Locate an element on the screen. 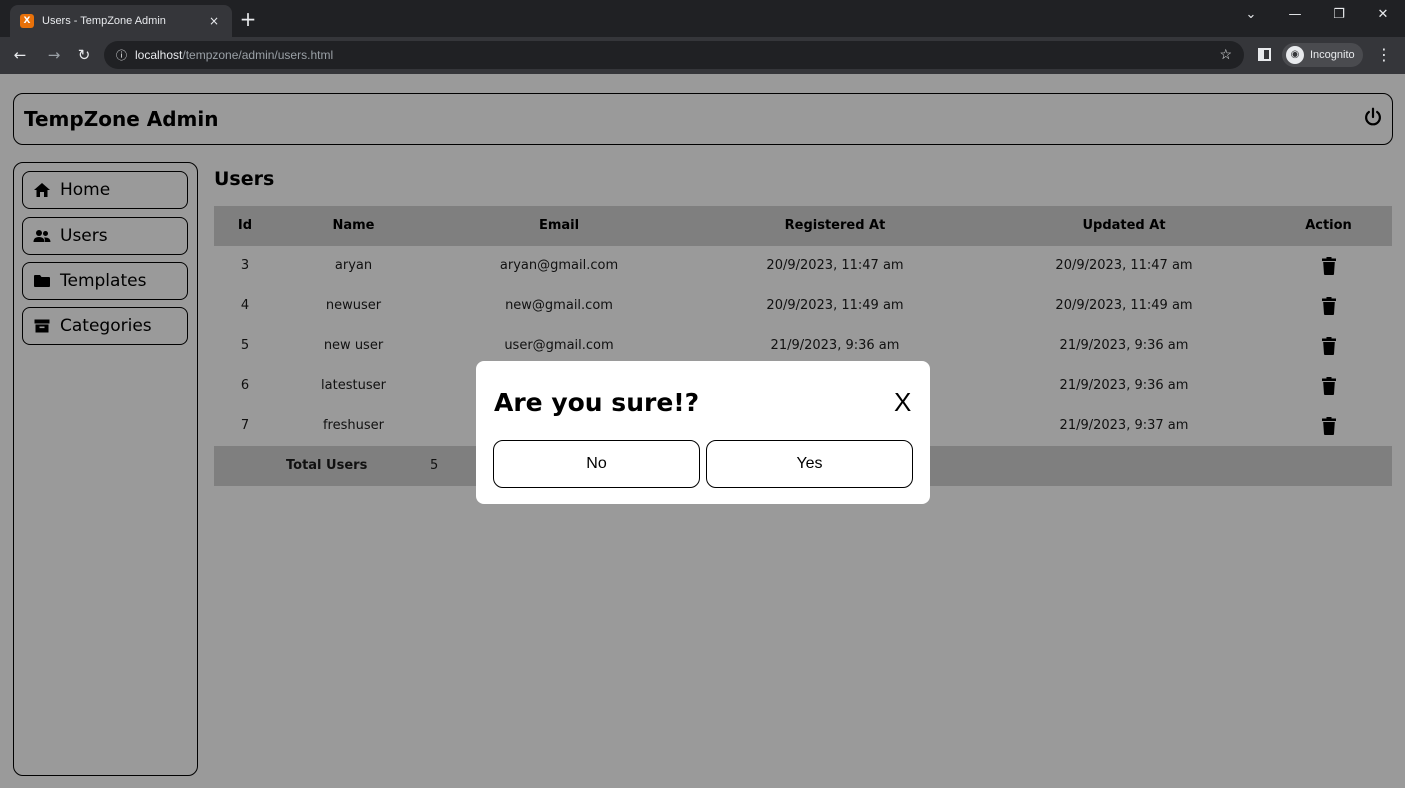 The height and width of the screenshot is (788, 1405). col-header-email: Email is located at coordinates (559, 225).